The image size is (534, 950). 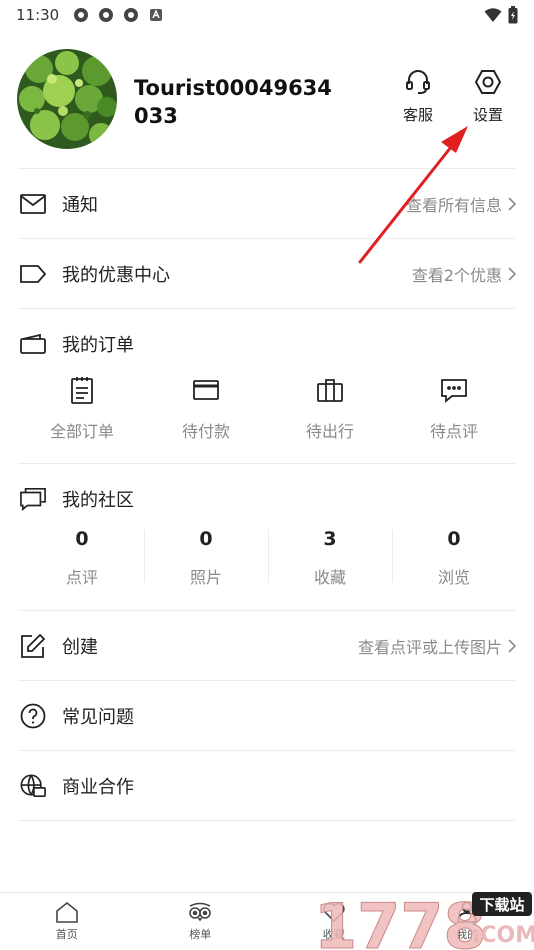 What do you see at coordinates (487, 115) in the screenshot?
I see `settings-label: 设置` at bounding box center [487, 115].